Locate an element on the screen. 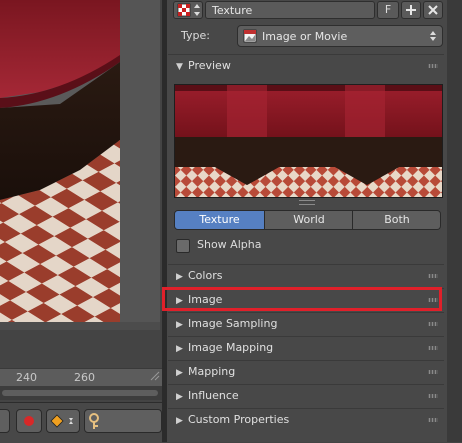  texture-type-dropdown: Image or Movie is located at coordinates (340, 36).